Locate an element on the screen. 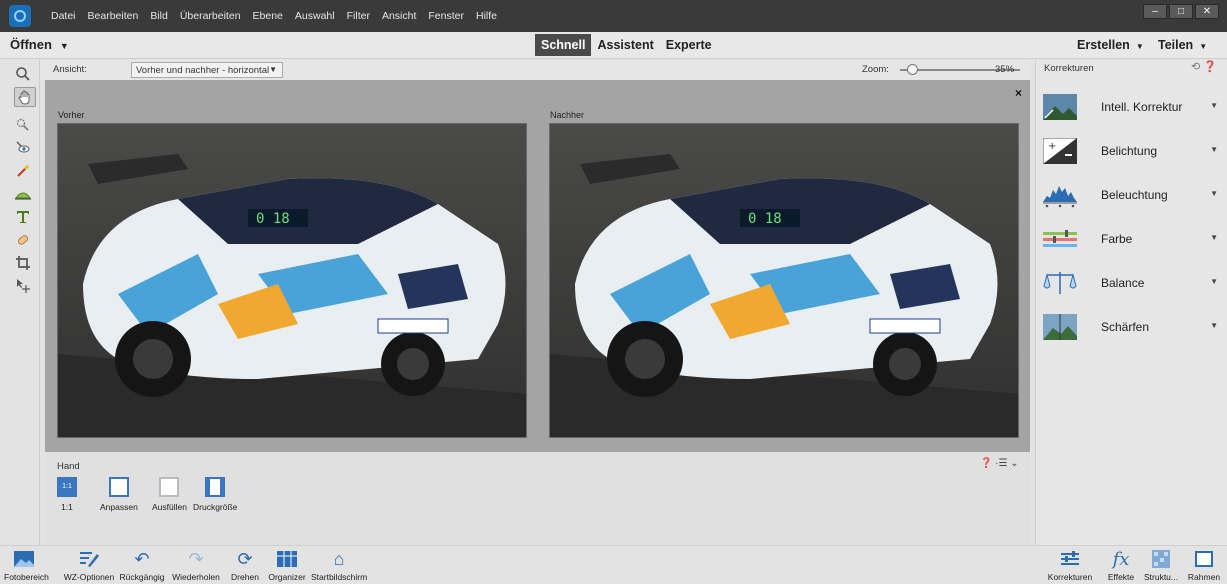  zoom-100-button: 1:1 1:1 is located at coordinates (67, 494).